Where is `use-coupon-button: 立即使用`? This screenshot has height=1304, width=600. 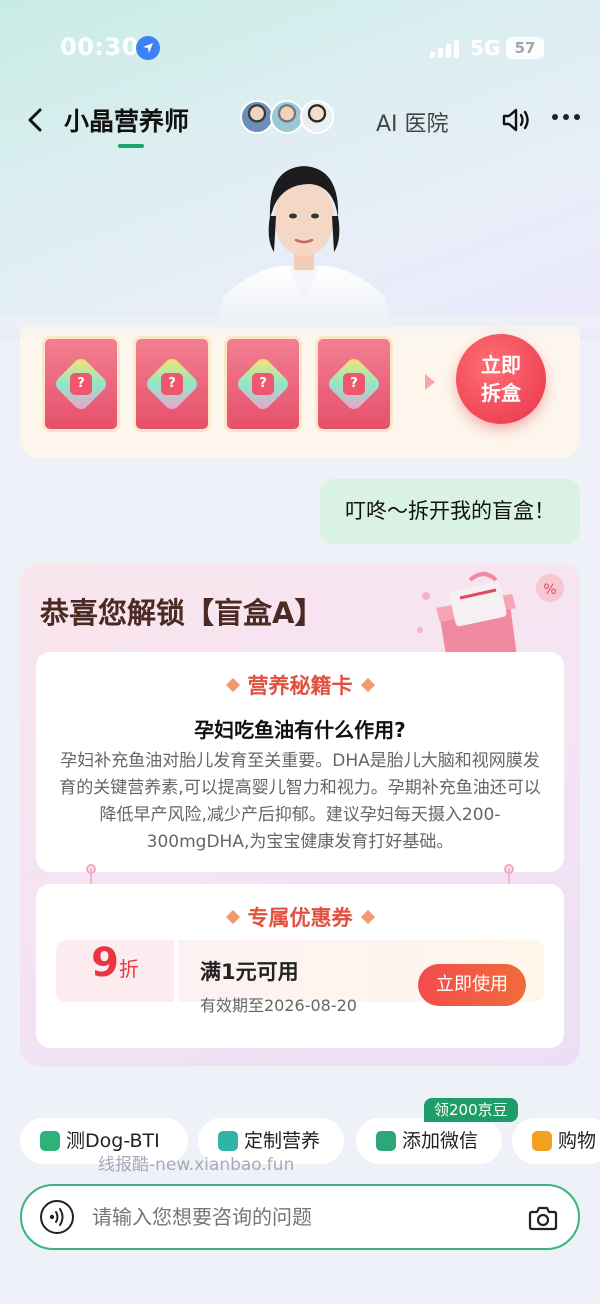
use-coupon-button: 立即使用 is located at coordinates (472, 985).